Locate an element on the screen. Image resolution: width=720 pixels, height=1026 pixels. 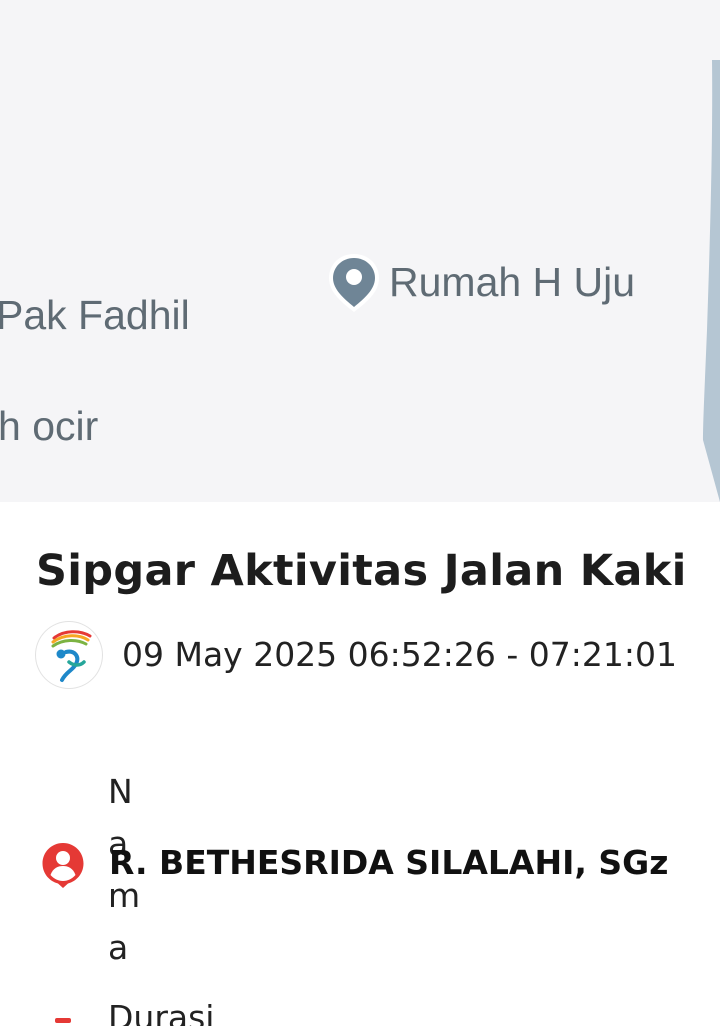
person-circle-icon is located at coordinates (63, 865).